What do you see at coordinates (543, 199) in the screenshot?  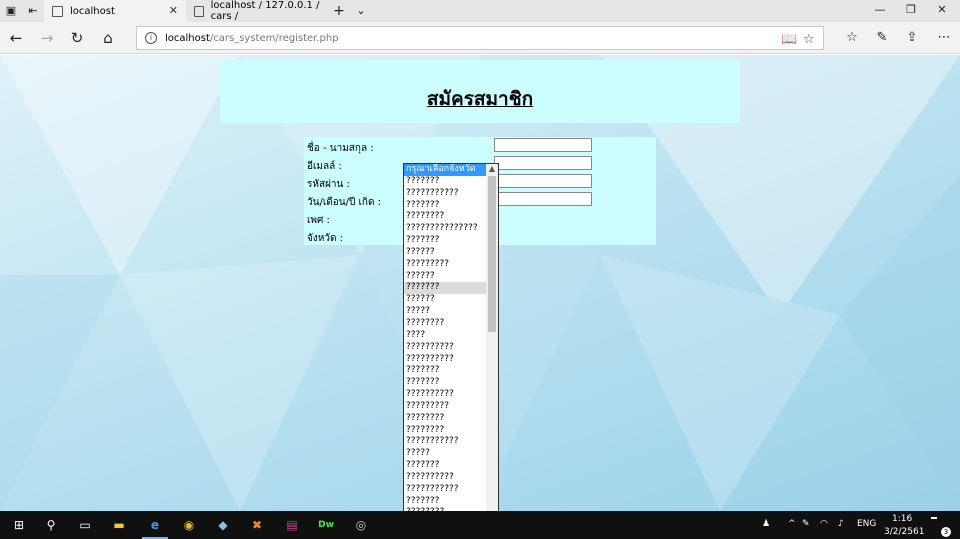 I see `birthdate-field` at bounding box center [543, 199].